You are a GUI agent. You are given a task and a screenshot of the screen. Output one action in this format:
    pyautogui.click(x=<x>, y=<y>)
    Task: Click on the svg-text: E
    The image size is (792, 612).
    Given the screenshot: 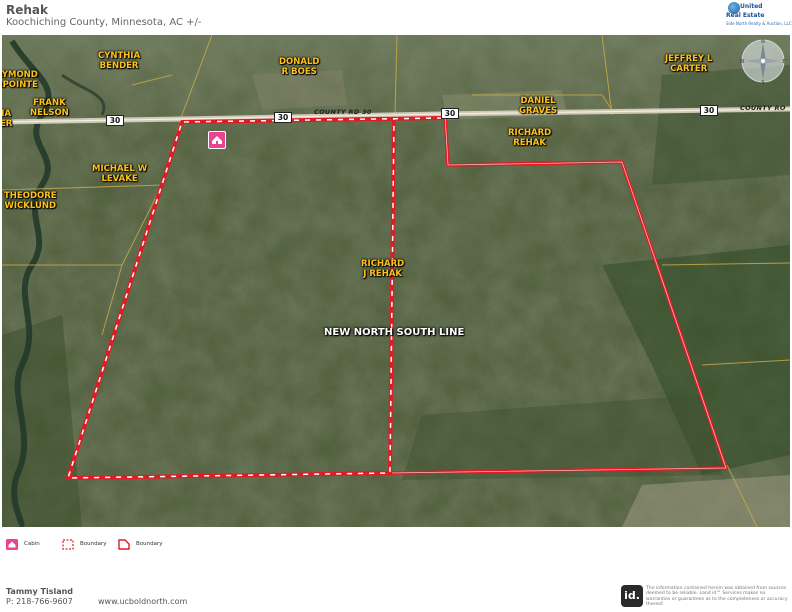 What is the action you would take?
    pyautogui.click(x=783, y=62)
    